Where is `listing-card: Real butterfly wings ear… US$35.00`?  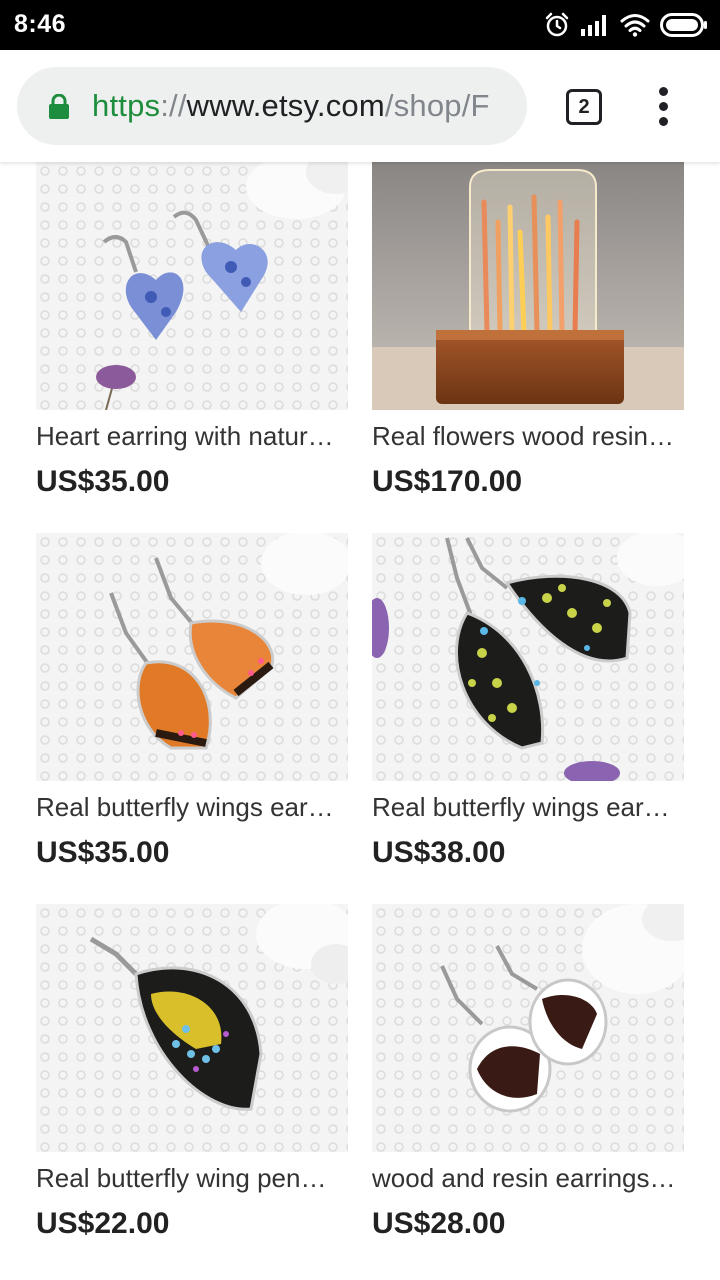
listing-card: Real butterfly wings ear… US$35.00 is located at coordinates (192, 702).